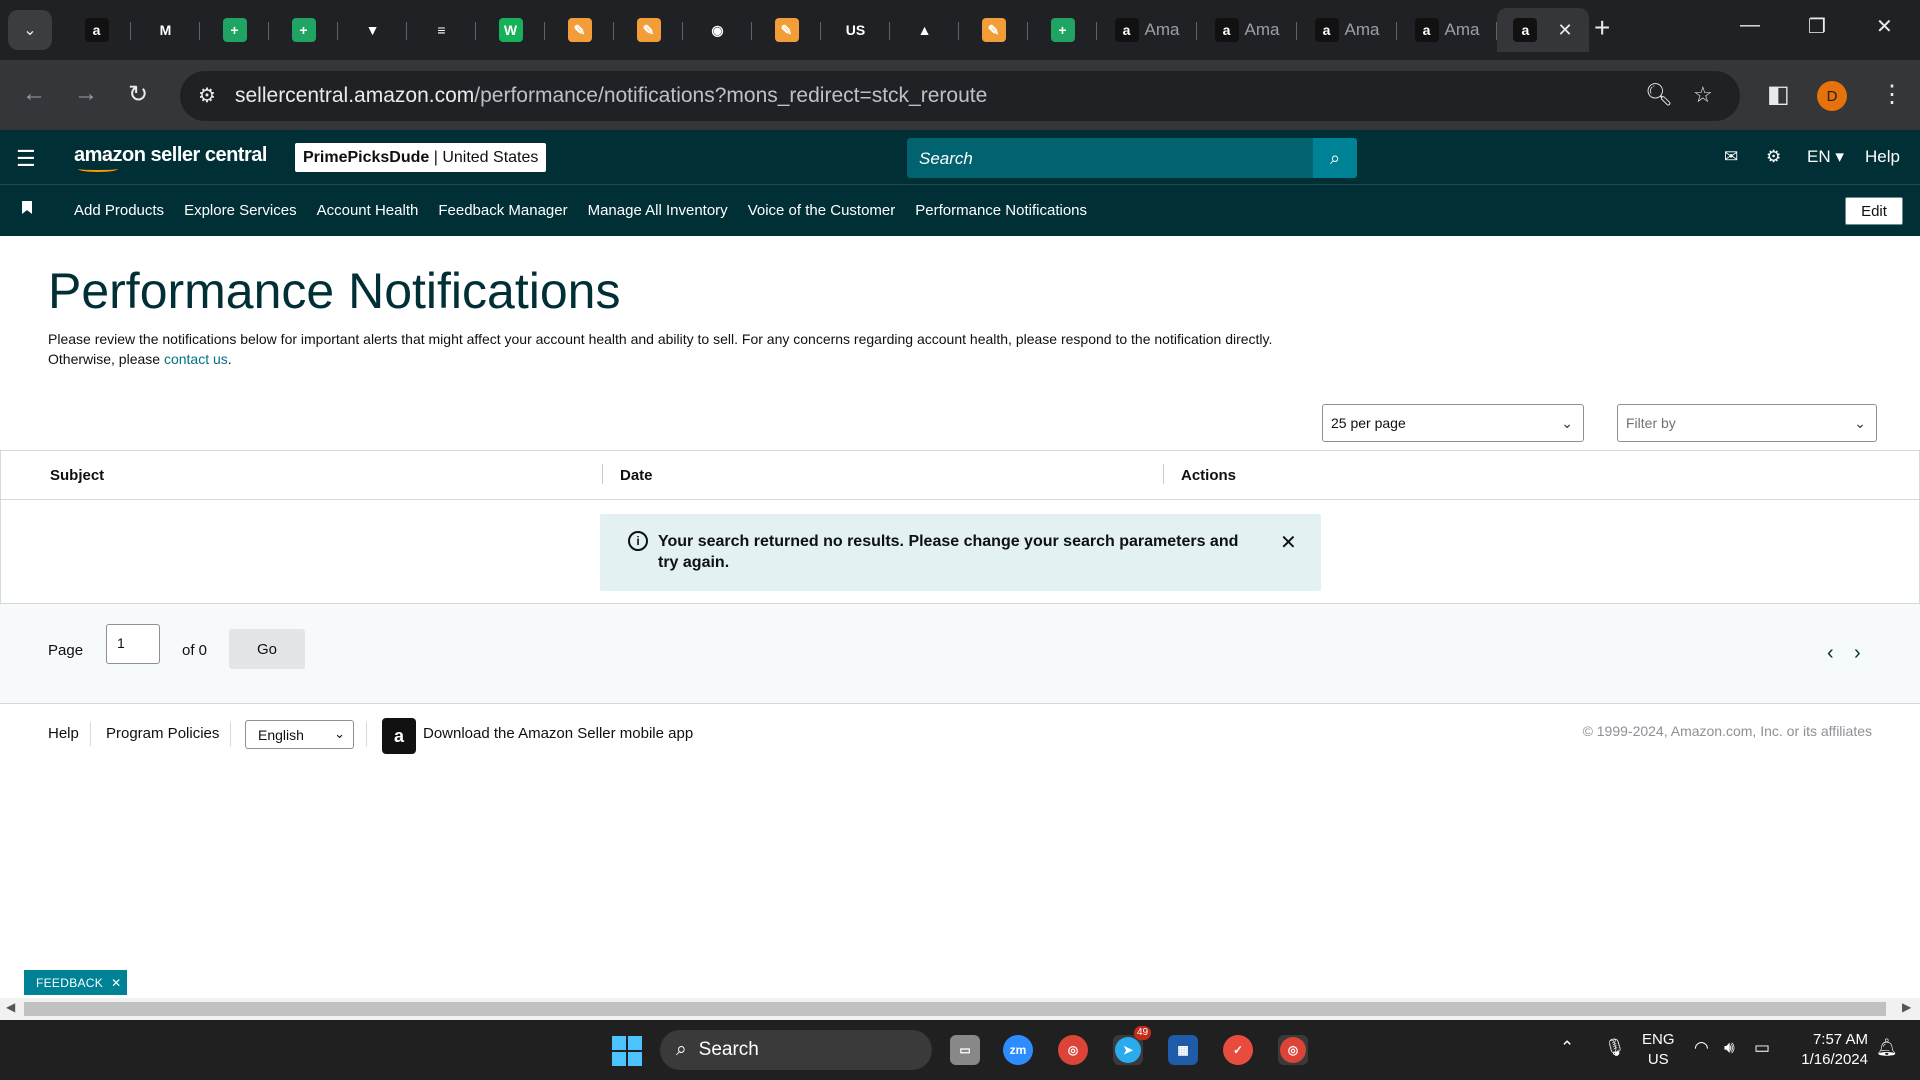 This screenshot has width=1920, height=1080. What do you see at coordinates (955, 1009) in the screenshot?
I see `scrollbar-thumb` at bounding box center [955, 1009].